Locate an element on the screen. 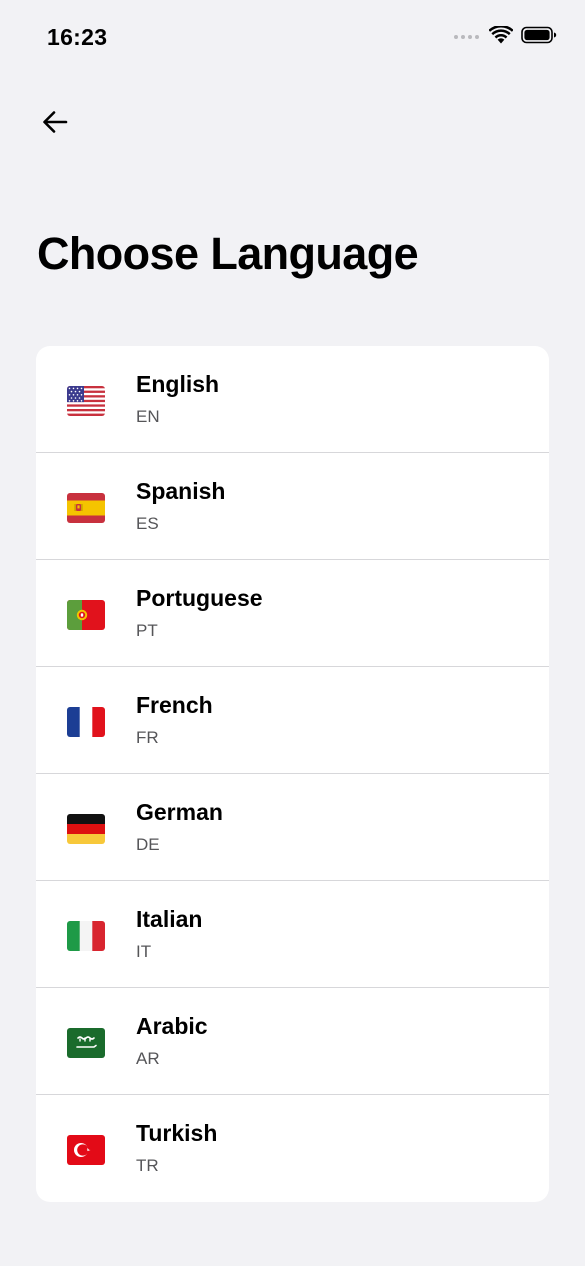 Image resolution: width=585 pixels, height=1266 pixels. turkey-flag-icon is located at coordinates (86, 1150).